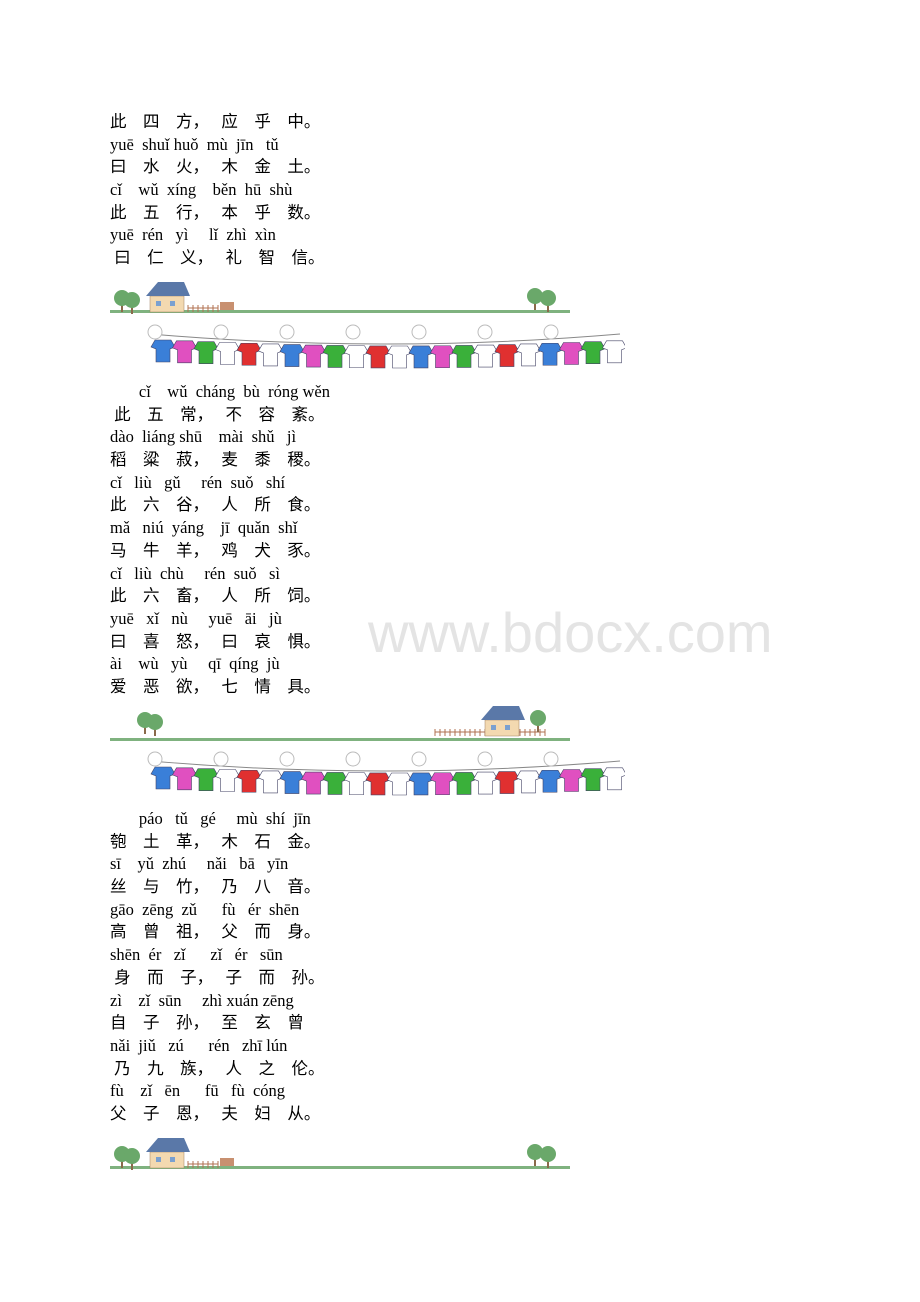 This screenshot has width=920, height=1302. What do you see at coordinates (207, 1023) in the screenshot?
I see `hanzi-line: 自 子 孙， 至 玄 曾` at bounding box center [207, 1023].